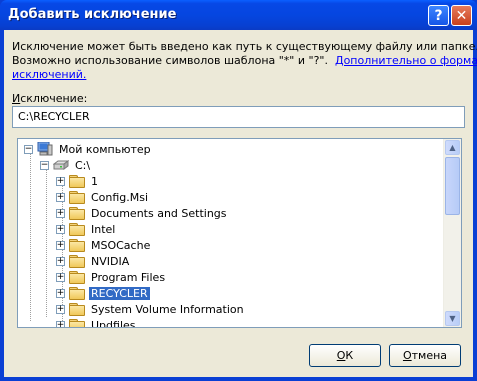  I want to click on tree-node-folder: + 1, so click(78, 181).